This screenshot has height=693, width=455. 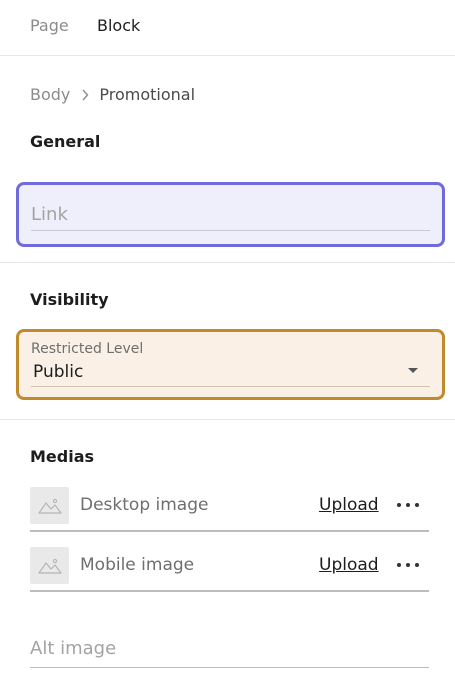 I want to click on tab-block: Block, so click(x=118, y=25).